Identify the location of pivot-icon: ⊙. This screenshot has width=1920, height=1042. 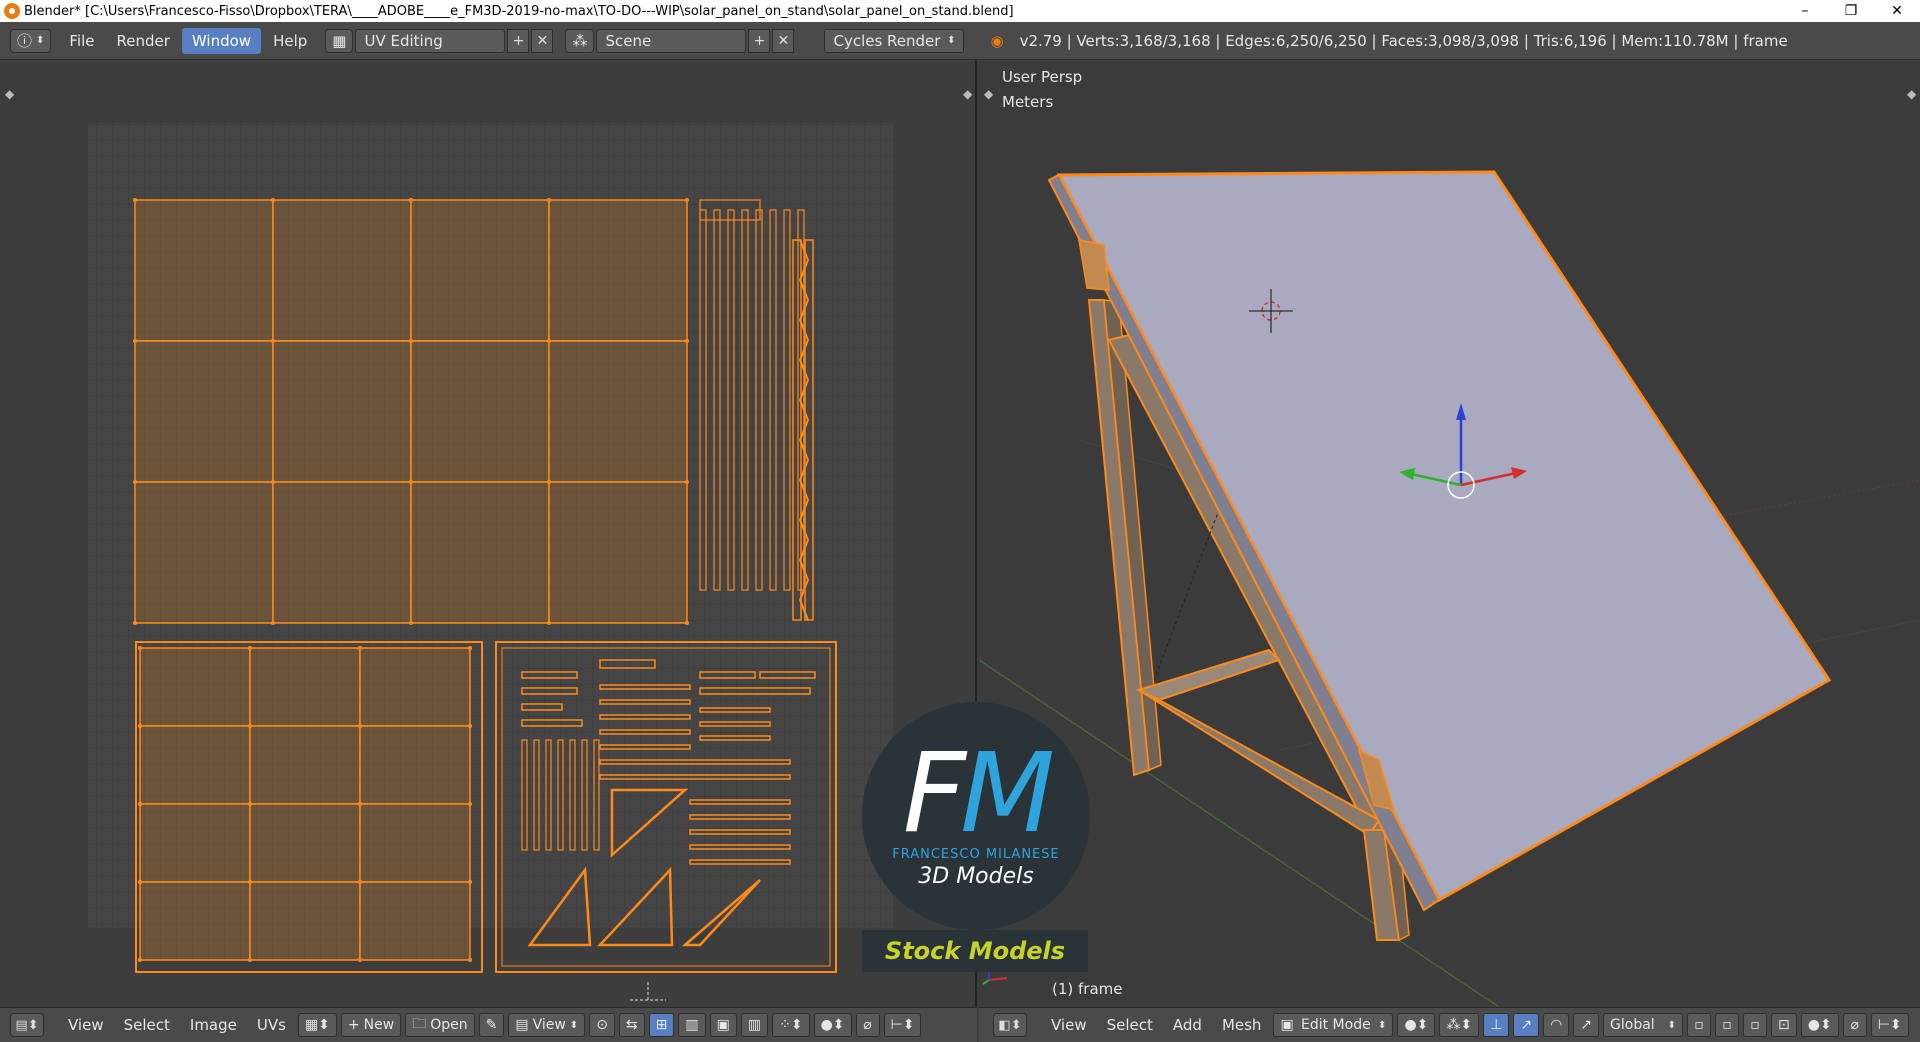
(602, 1025).